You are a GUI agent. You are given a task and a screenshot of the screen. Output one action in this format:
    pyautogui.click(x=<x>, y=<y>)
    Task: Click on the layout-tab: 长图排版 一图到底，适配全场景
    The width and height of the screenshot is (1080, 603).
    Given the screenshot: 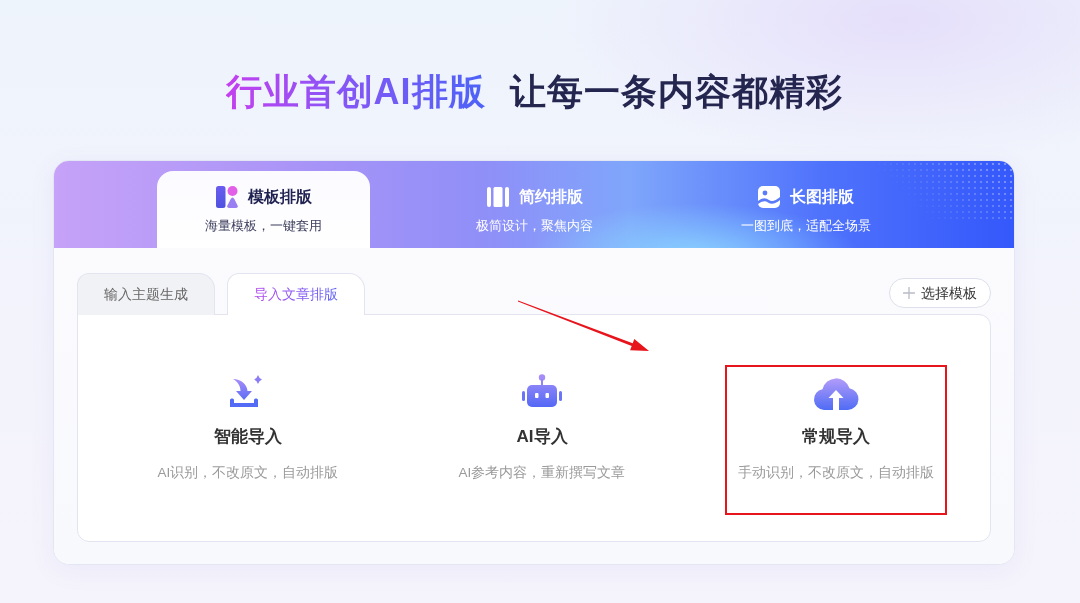 What is the action you would take?
    pyautogui.click(x=805, y=209)
    